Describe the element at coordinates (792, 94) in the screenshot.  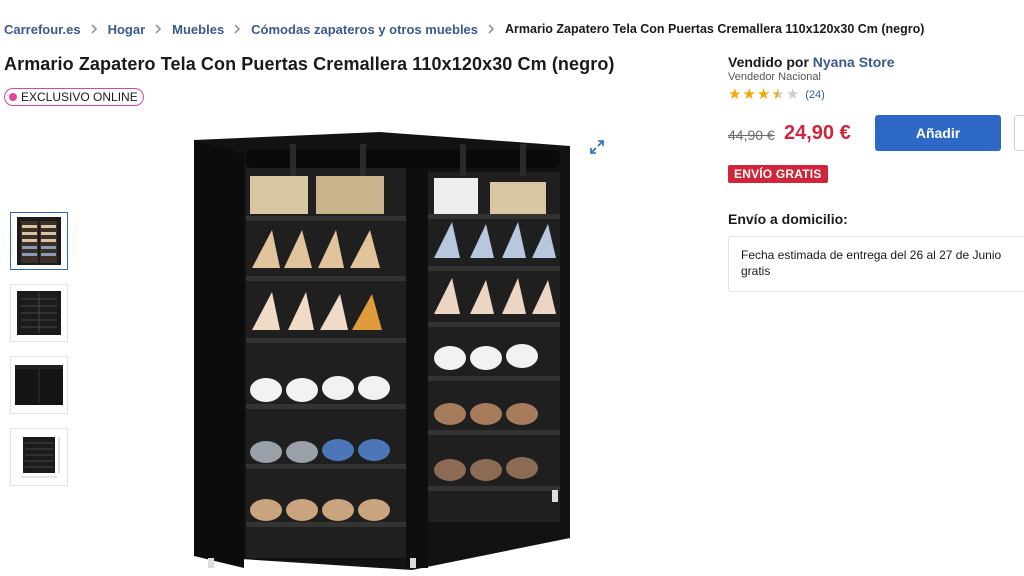
I see `star-empty-icon: ★` at that location.